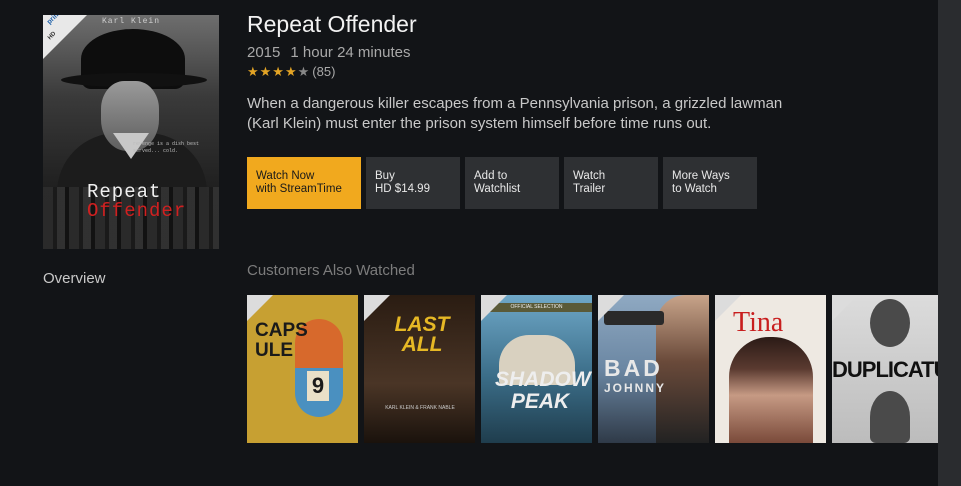 The image size is (961, 486). I want to click on recommended-title-tile: OFFICIAL SELECTION SHADOW PEAK, so click(536, 369).